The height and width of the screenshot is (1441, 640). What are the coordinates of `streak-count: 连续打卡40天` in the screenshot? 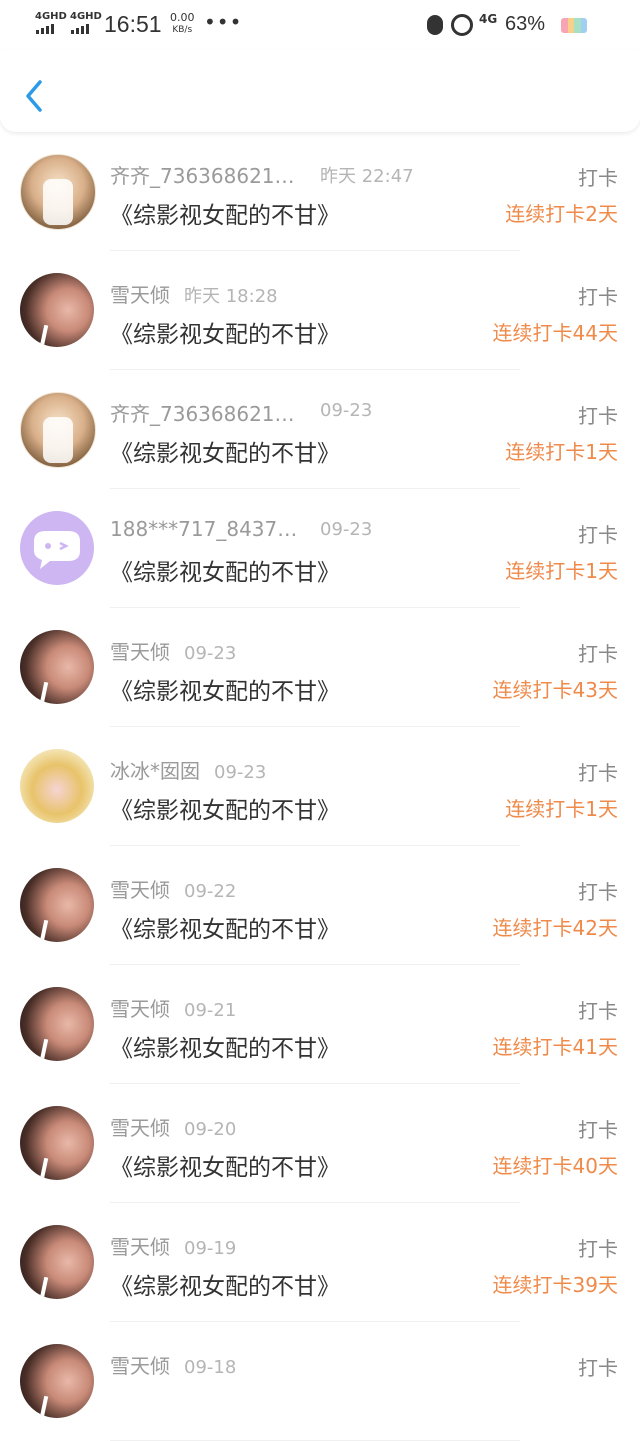 It's located at (555, 1166).